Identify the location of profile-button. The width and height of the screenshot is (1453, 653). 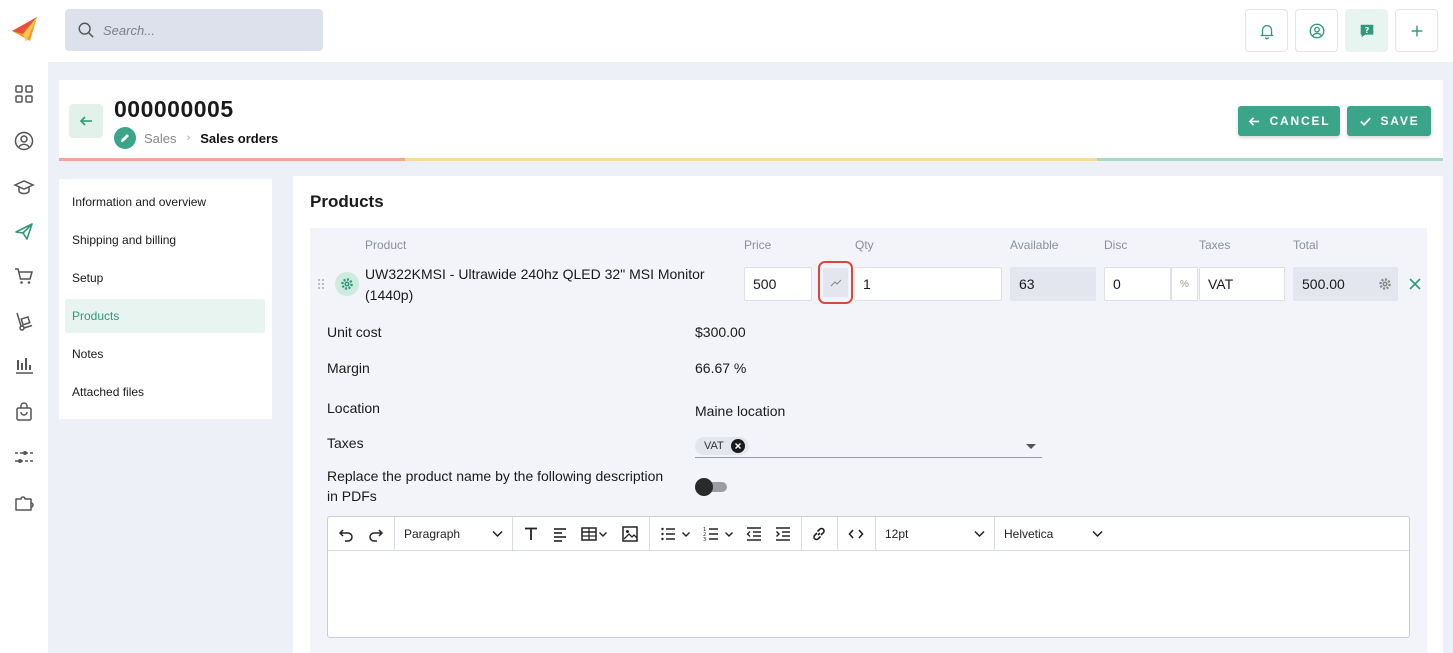
(1316, 30).